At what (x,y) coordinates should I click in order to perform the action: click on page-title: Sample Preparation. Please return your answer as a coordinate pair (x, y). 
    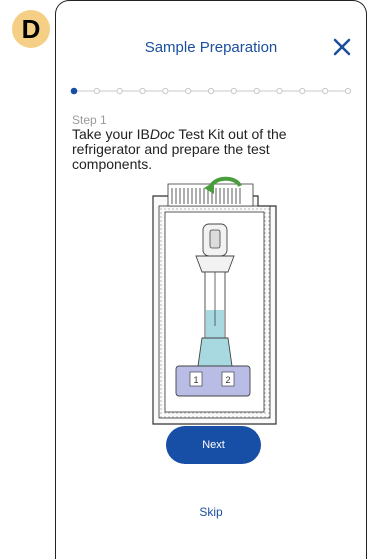
    Looking at the image, I should click on (211, 47).